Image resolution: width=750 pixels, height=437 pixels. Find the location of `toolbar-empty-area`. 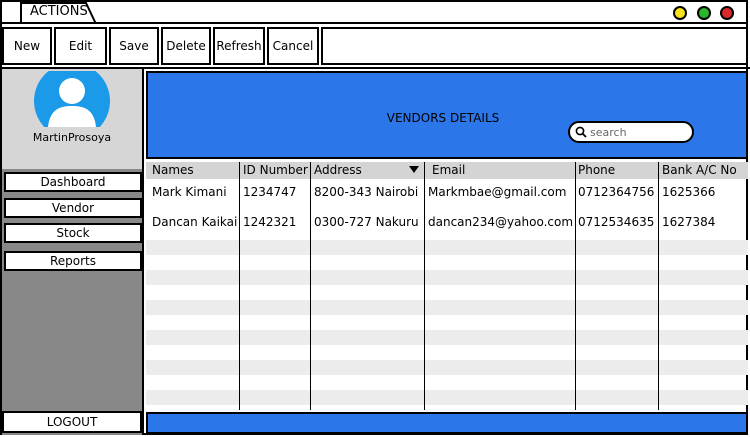

toolbar-empty-area is located at coordinates (534, 46).